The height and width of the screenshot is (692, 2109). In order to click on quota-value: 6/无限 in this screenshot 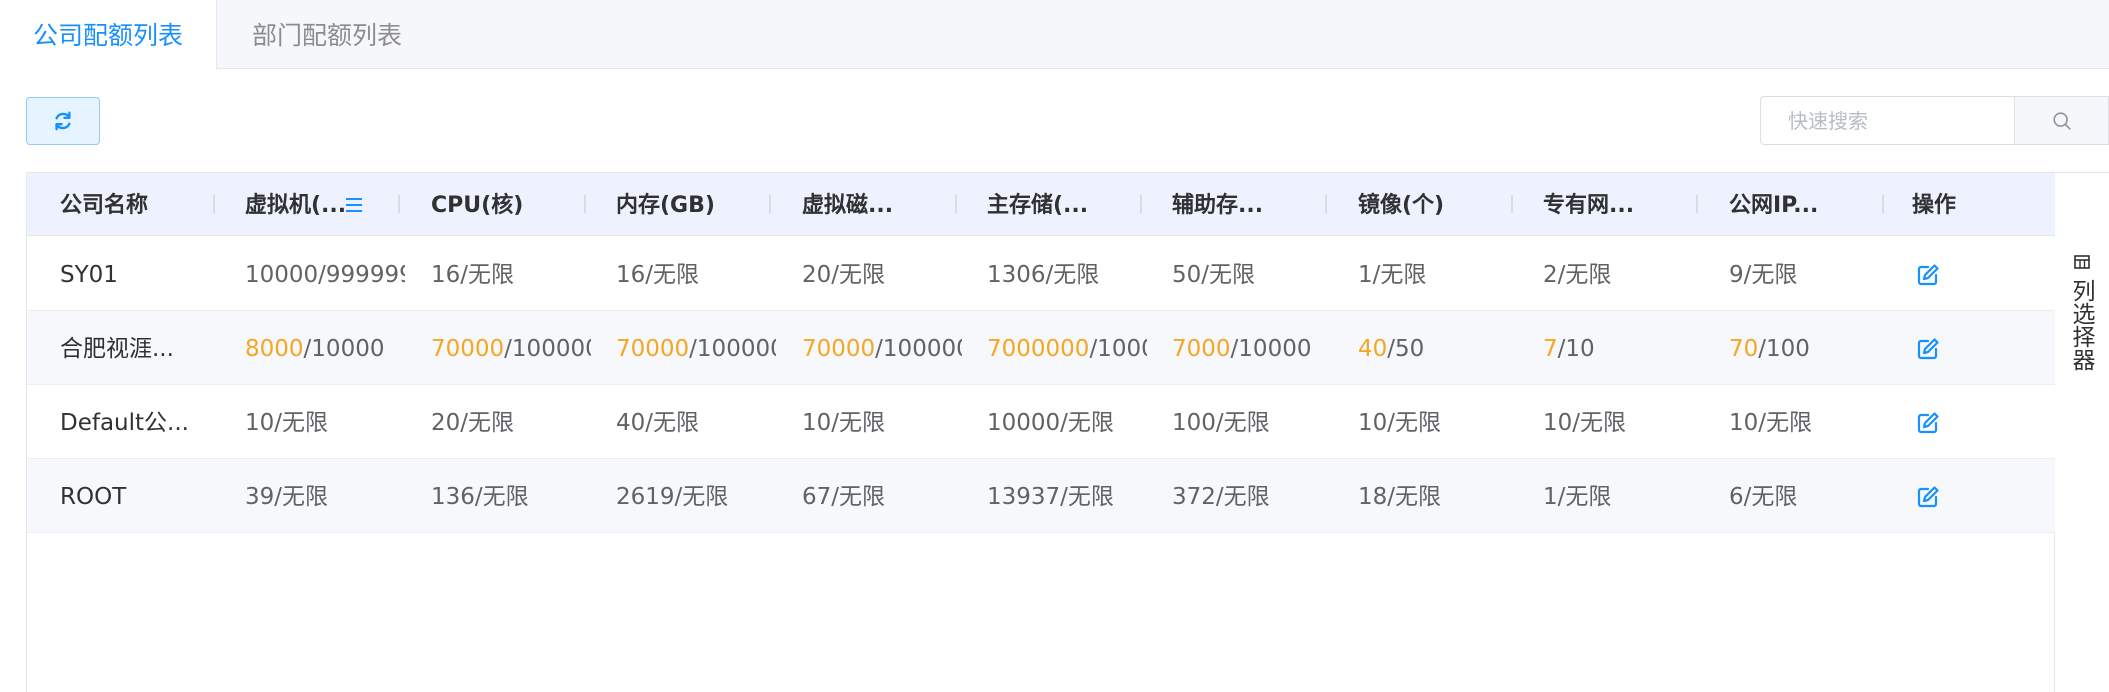, I will do `click(1763, 497)`.